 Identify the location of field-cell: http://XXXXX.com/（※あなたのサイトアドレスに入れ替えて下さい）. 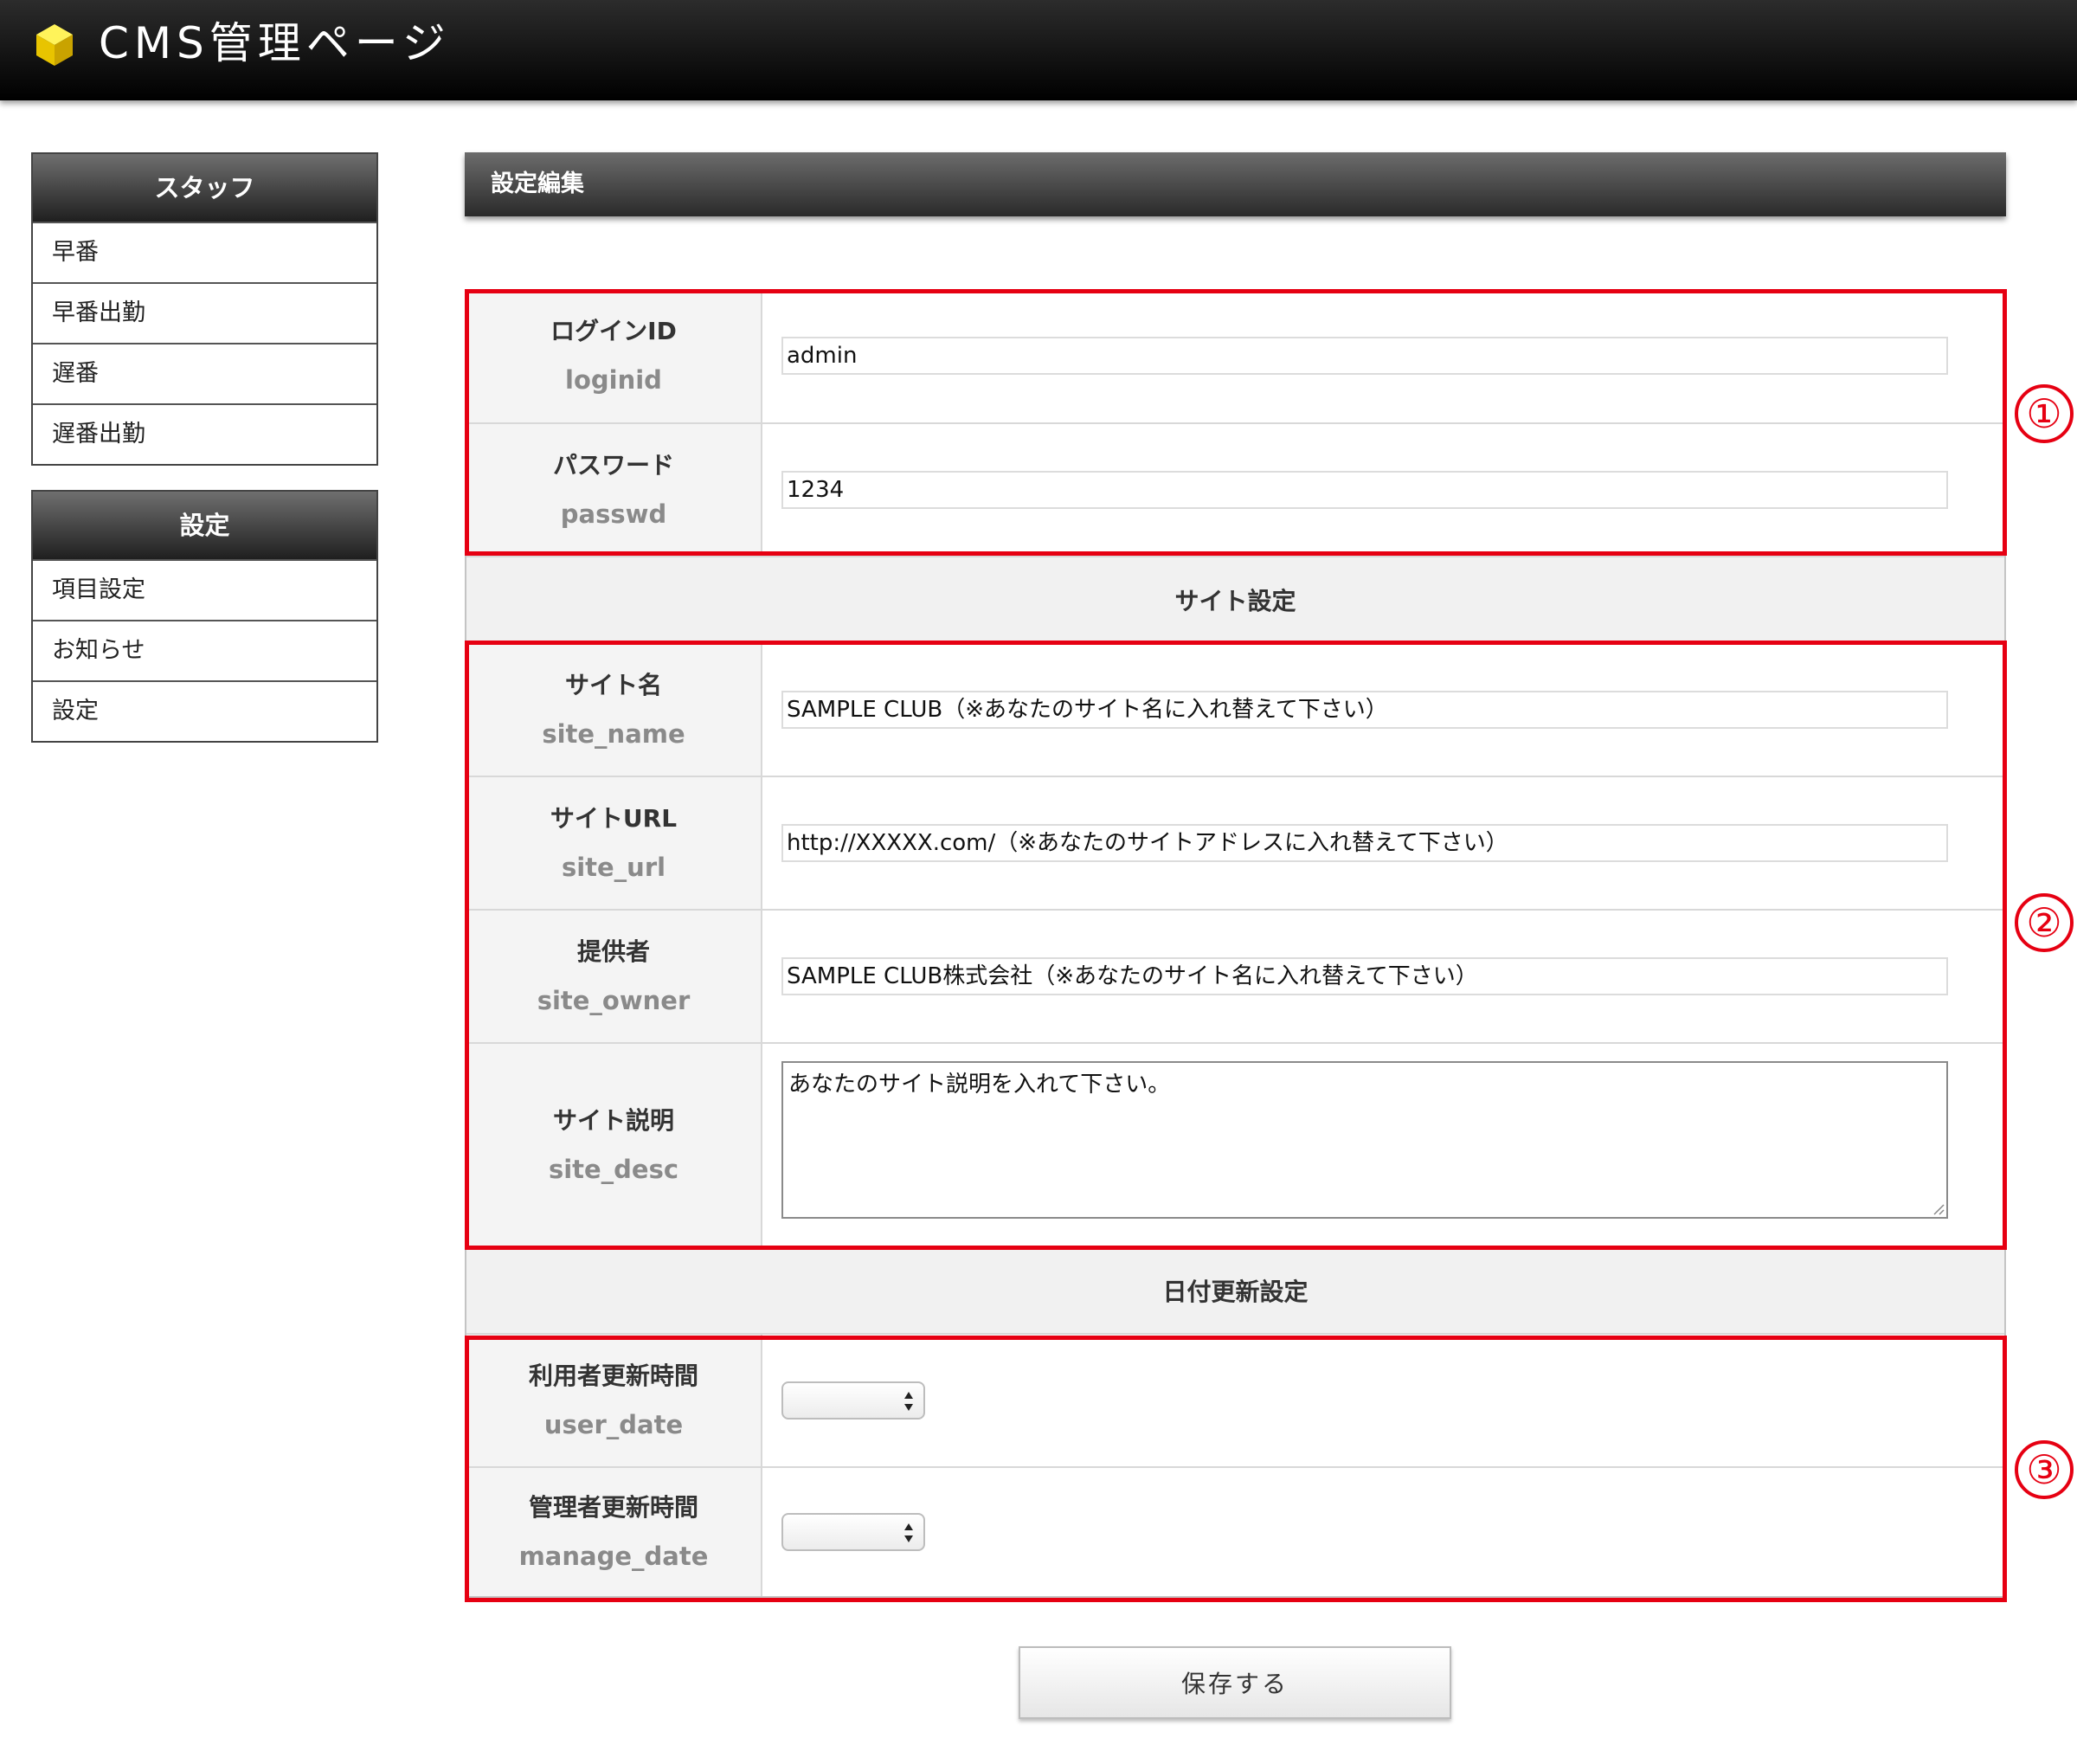
(1383, 843).